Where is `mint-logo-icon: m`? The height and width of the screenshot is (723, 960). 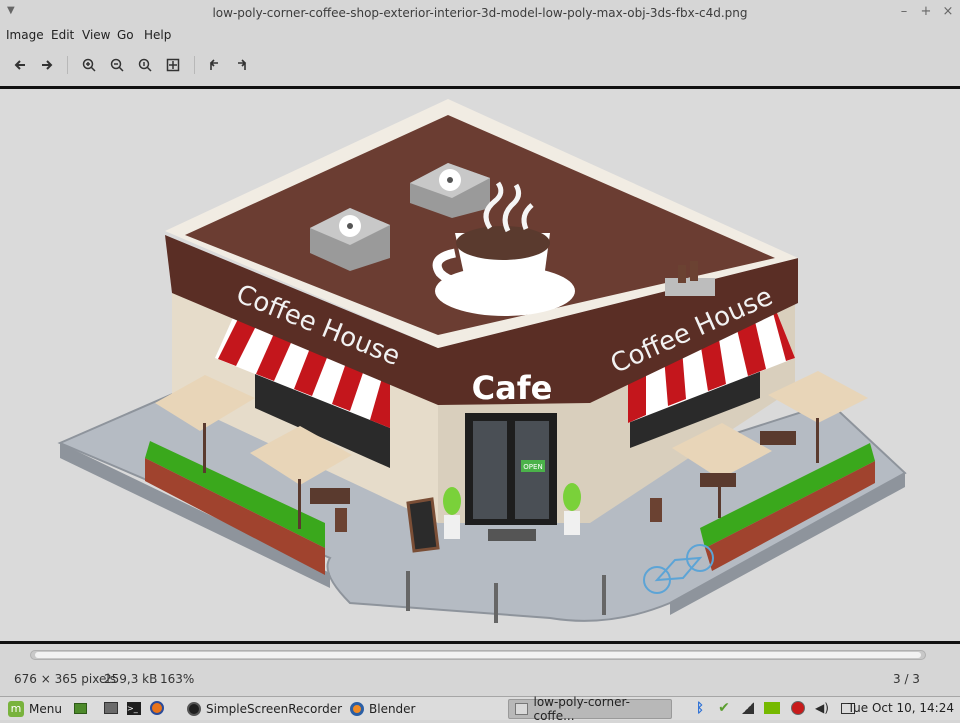 mint-logo-icon: m is located at coordinates (16, 709).